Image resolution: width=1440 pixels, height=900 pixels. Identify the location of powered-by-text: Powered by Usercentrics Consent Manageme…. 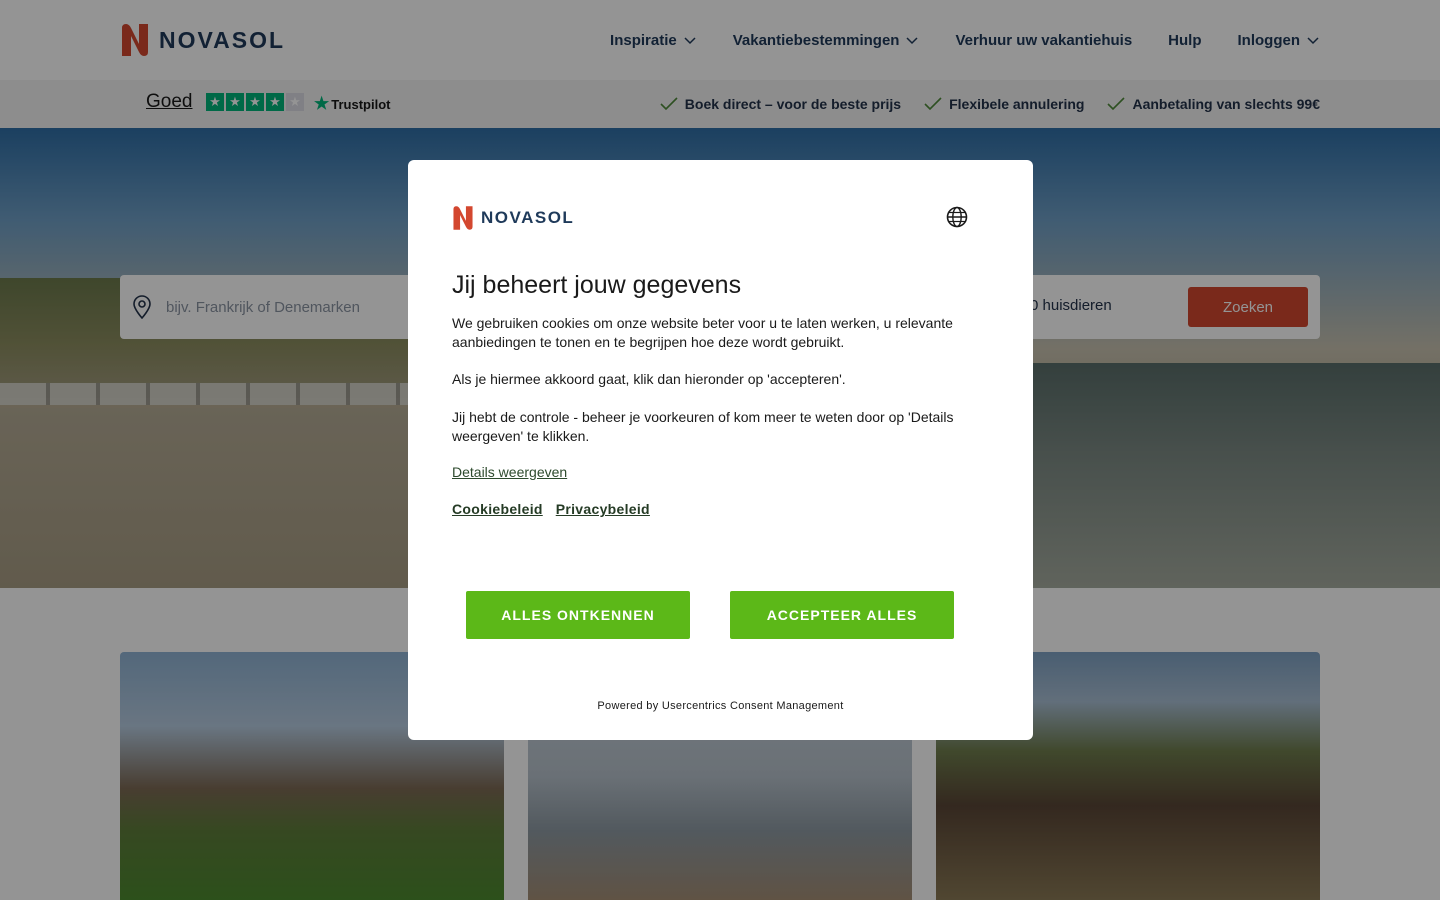
(720, 706).